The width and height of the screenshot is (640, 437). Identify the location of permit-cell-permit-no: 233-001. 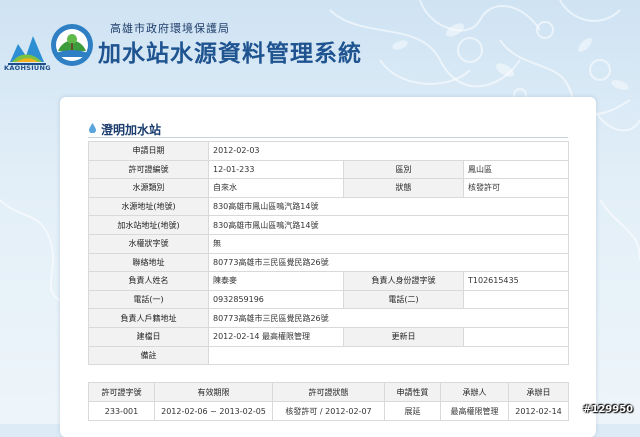
(121, 411).